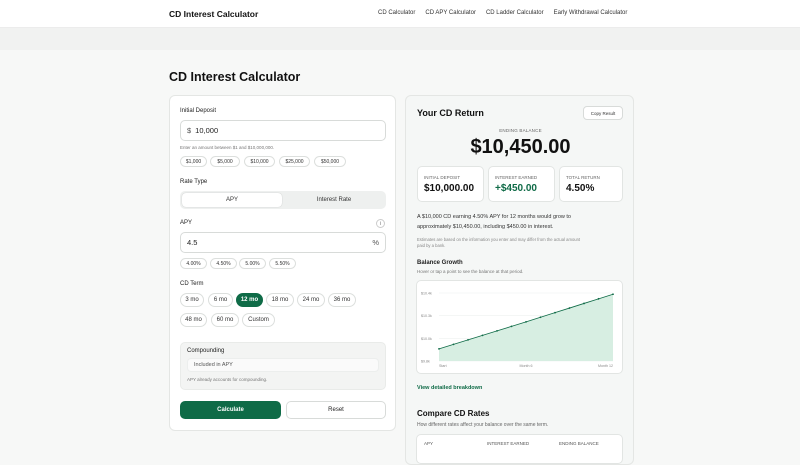 The width and height of the screenshot is (800, 465). What do you see at coordinates (425, 362) in the screenshot?
I see `y-tick-label: $9.8k` at bounding box center [425, 362].